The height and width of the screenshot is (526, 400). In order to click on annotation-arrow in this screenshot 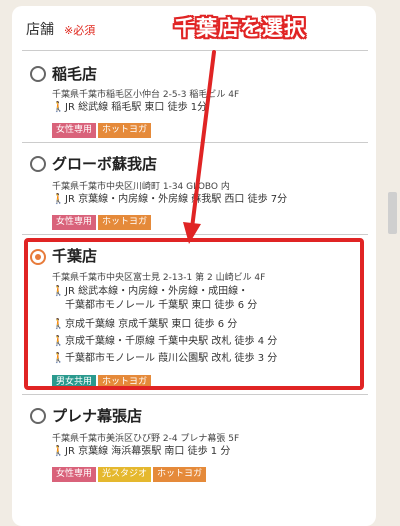, I will do `click(199, 147)`.